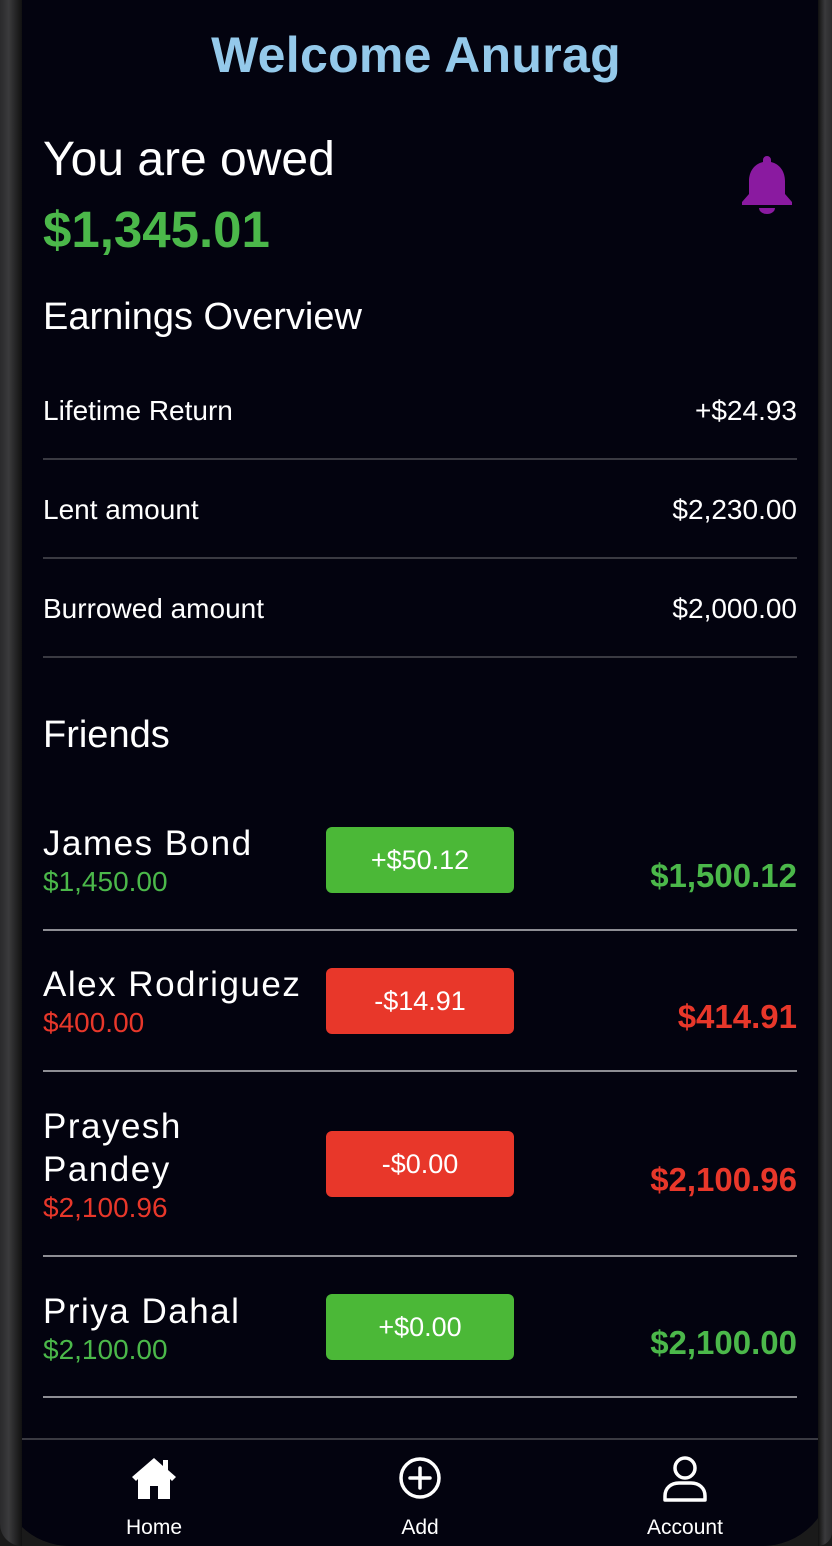 Image resolution: width=832 pixels, height=1546 pixels. Describe the element at coordinates (734, 608) in the screenshot. I see `borrowed-amount-value: $2,000.00` at that location.